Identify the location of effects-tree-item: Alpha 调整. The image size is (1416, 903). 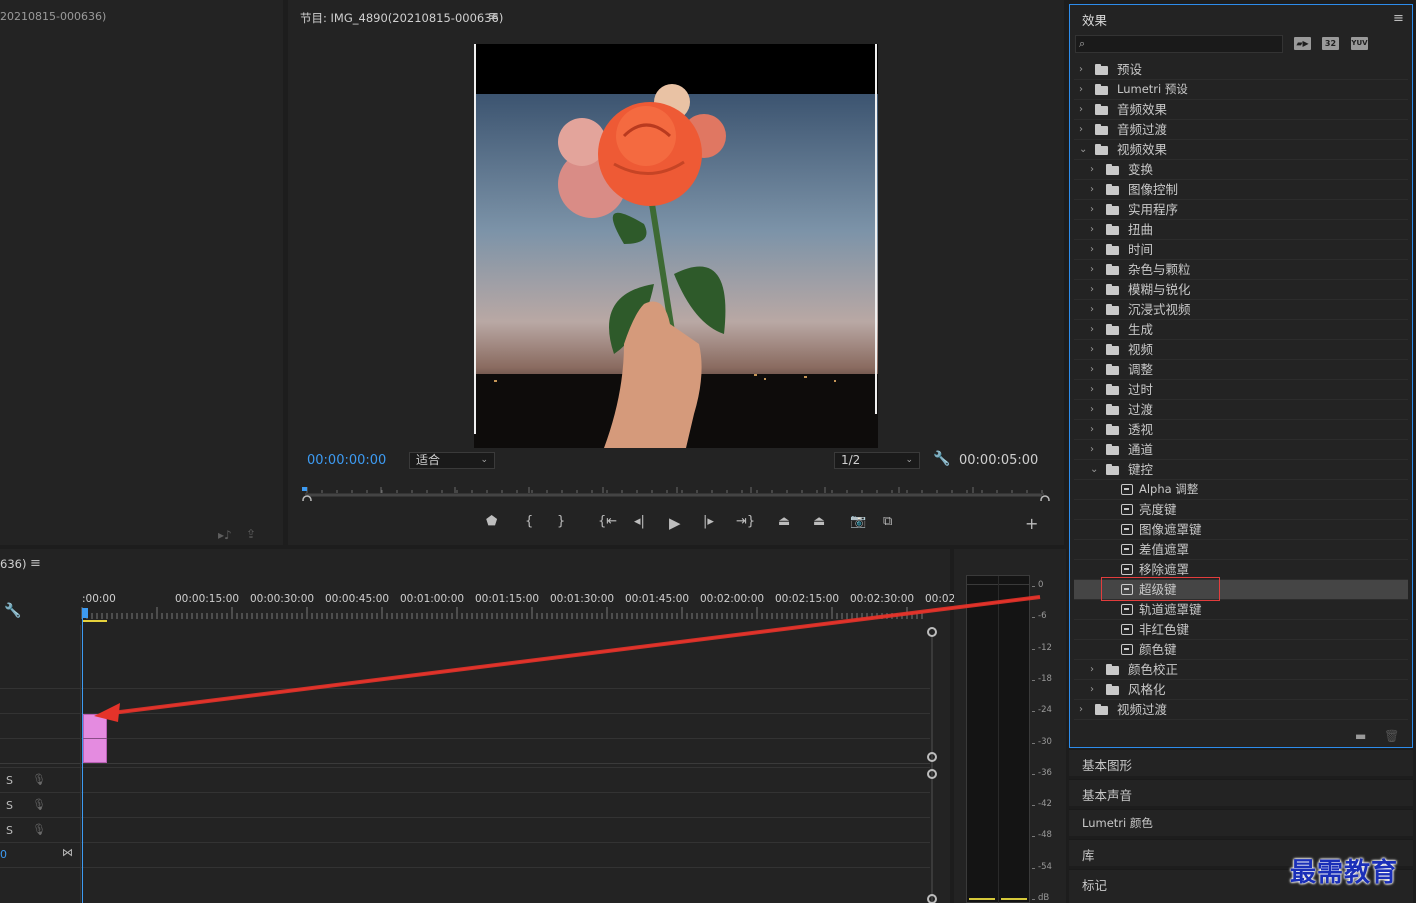
(1241, 490).